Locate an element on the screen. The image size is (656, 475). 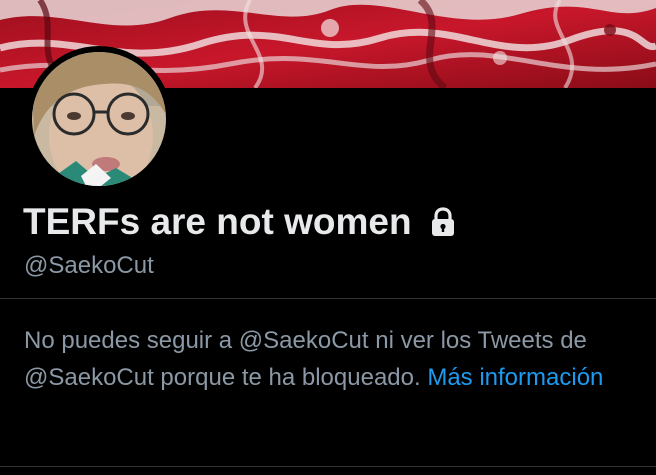
lock-icon is located at coordinates (443, 222).